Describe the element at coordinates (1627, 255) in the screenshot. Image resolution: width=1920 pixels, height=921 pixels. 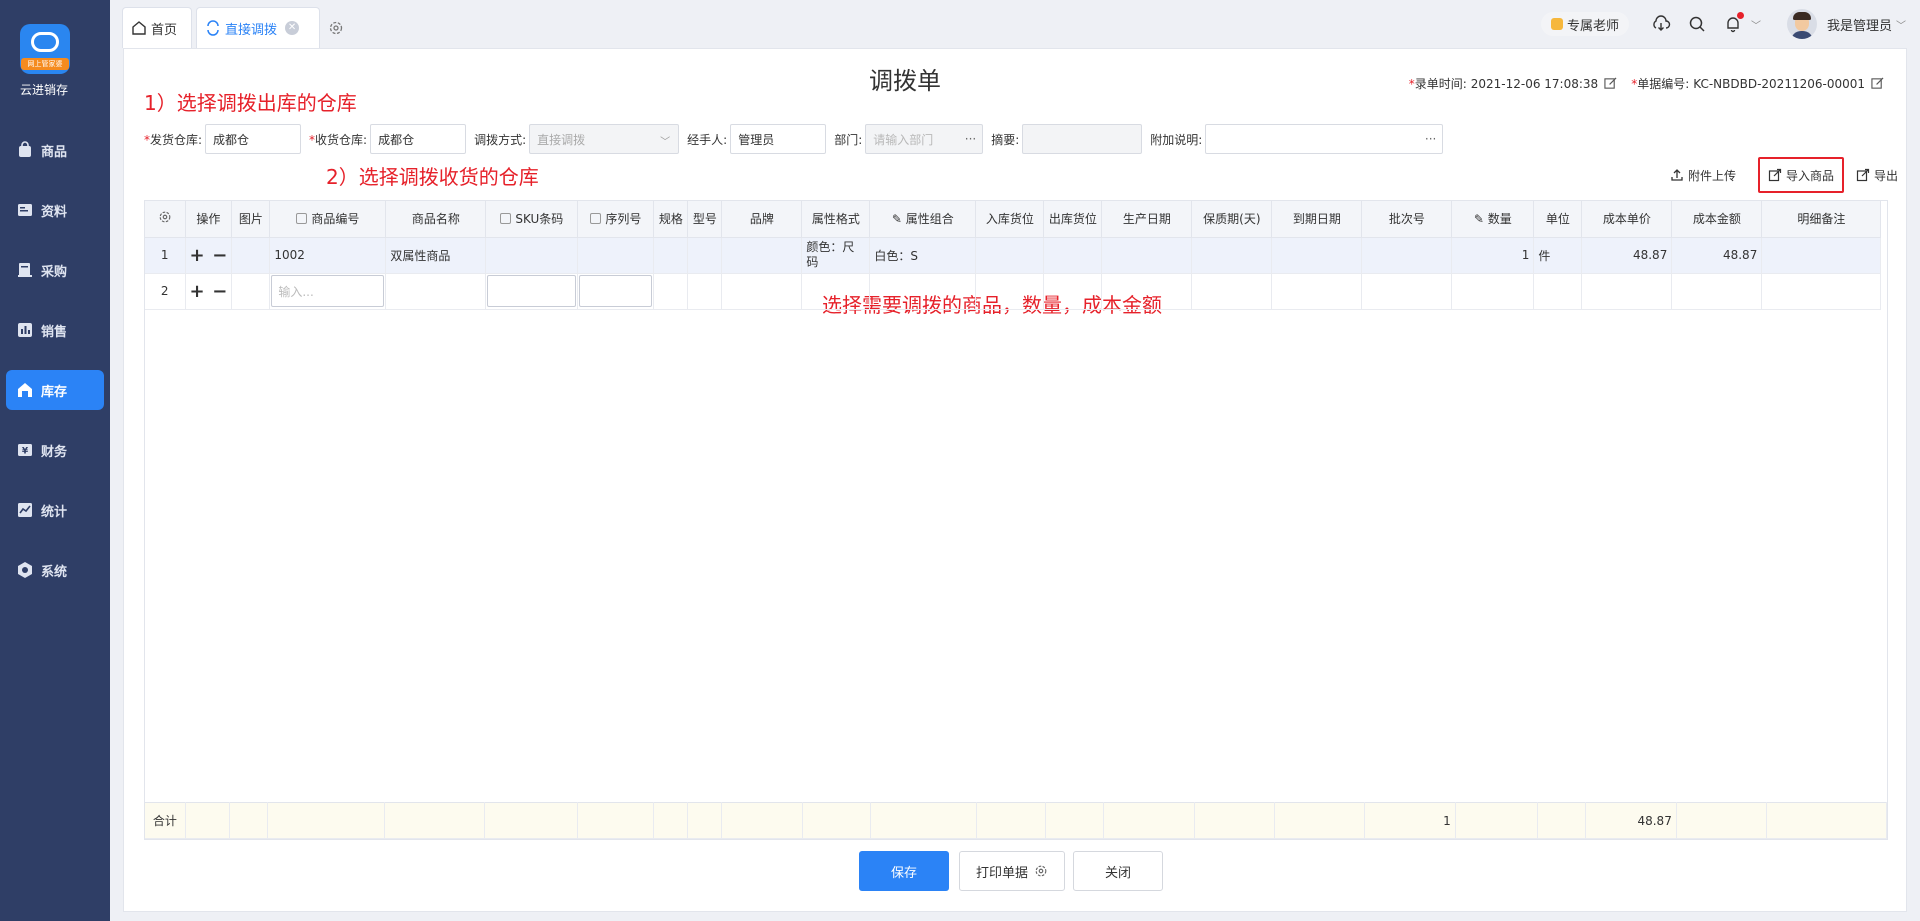
I see `cell-unit-cost: 48.87` at that location.